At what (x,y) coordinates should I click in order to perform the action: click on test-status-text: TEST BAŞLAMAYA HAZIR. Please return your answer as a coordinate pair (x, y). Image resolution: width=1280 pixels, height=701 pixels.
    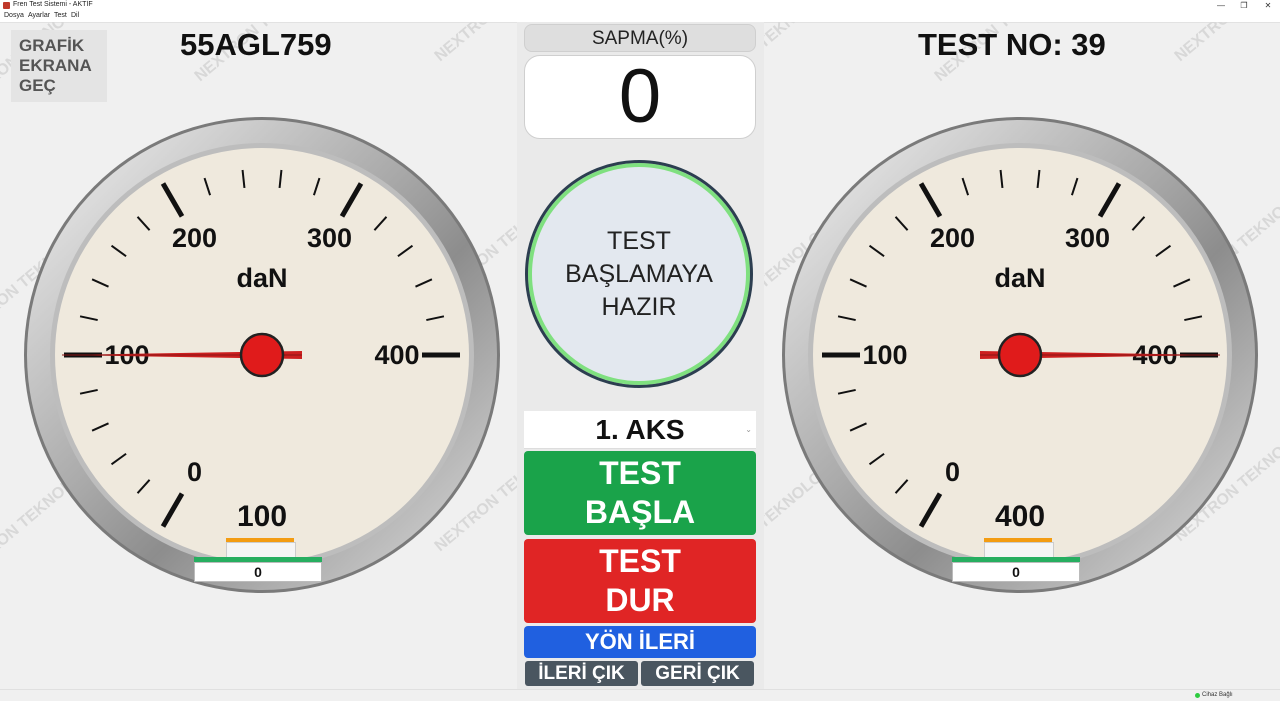
    Looking at the image, I should click on (639, 273).